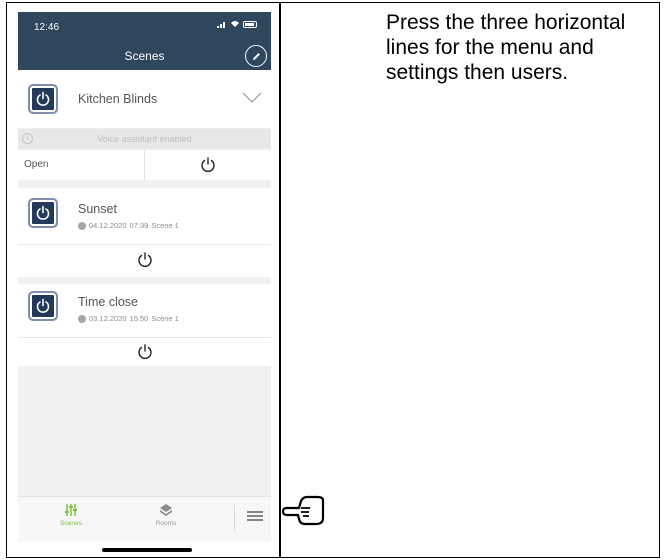 The height and width of the screenshot is (560, 664). I want to click on scene-meta: 04.12.2020 07:39 Scene 1, so click(128, 225).